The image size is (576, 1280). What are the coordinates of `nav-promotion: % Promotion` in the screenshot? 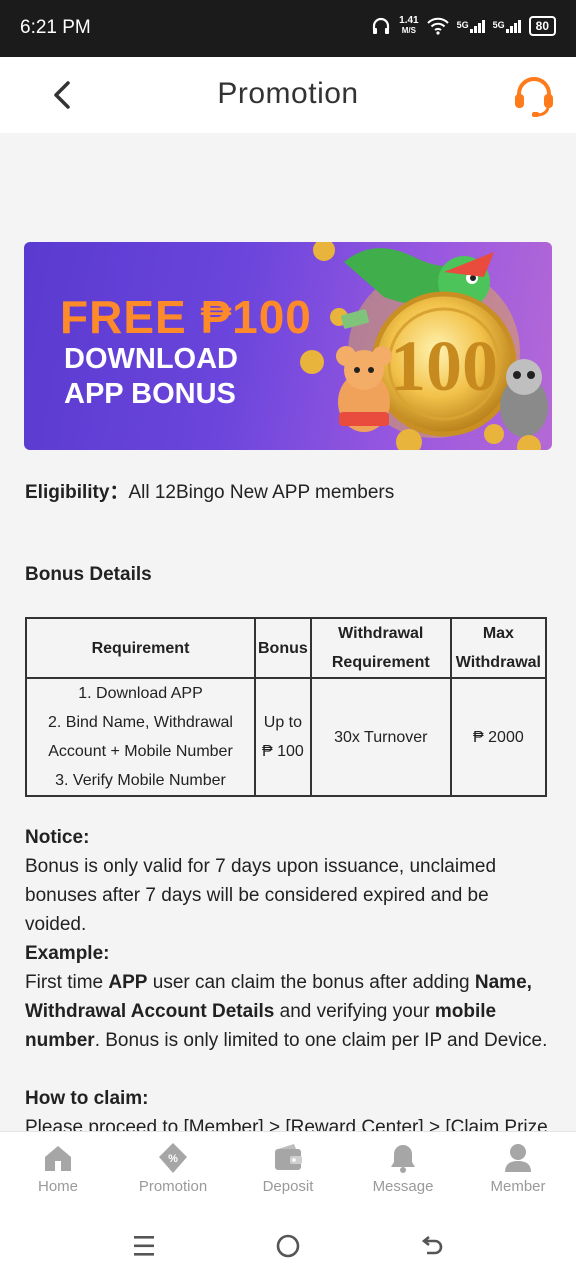 It's located at (173, 1168).